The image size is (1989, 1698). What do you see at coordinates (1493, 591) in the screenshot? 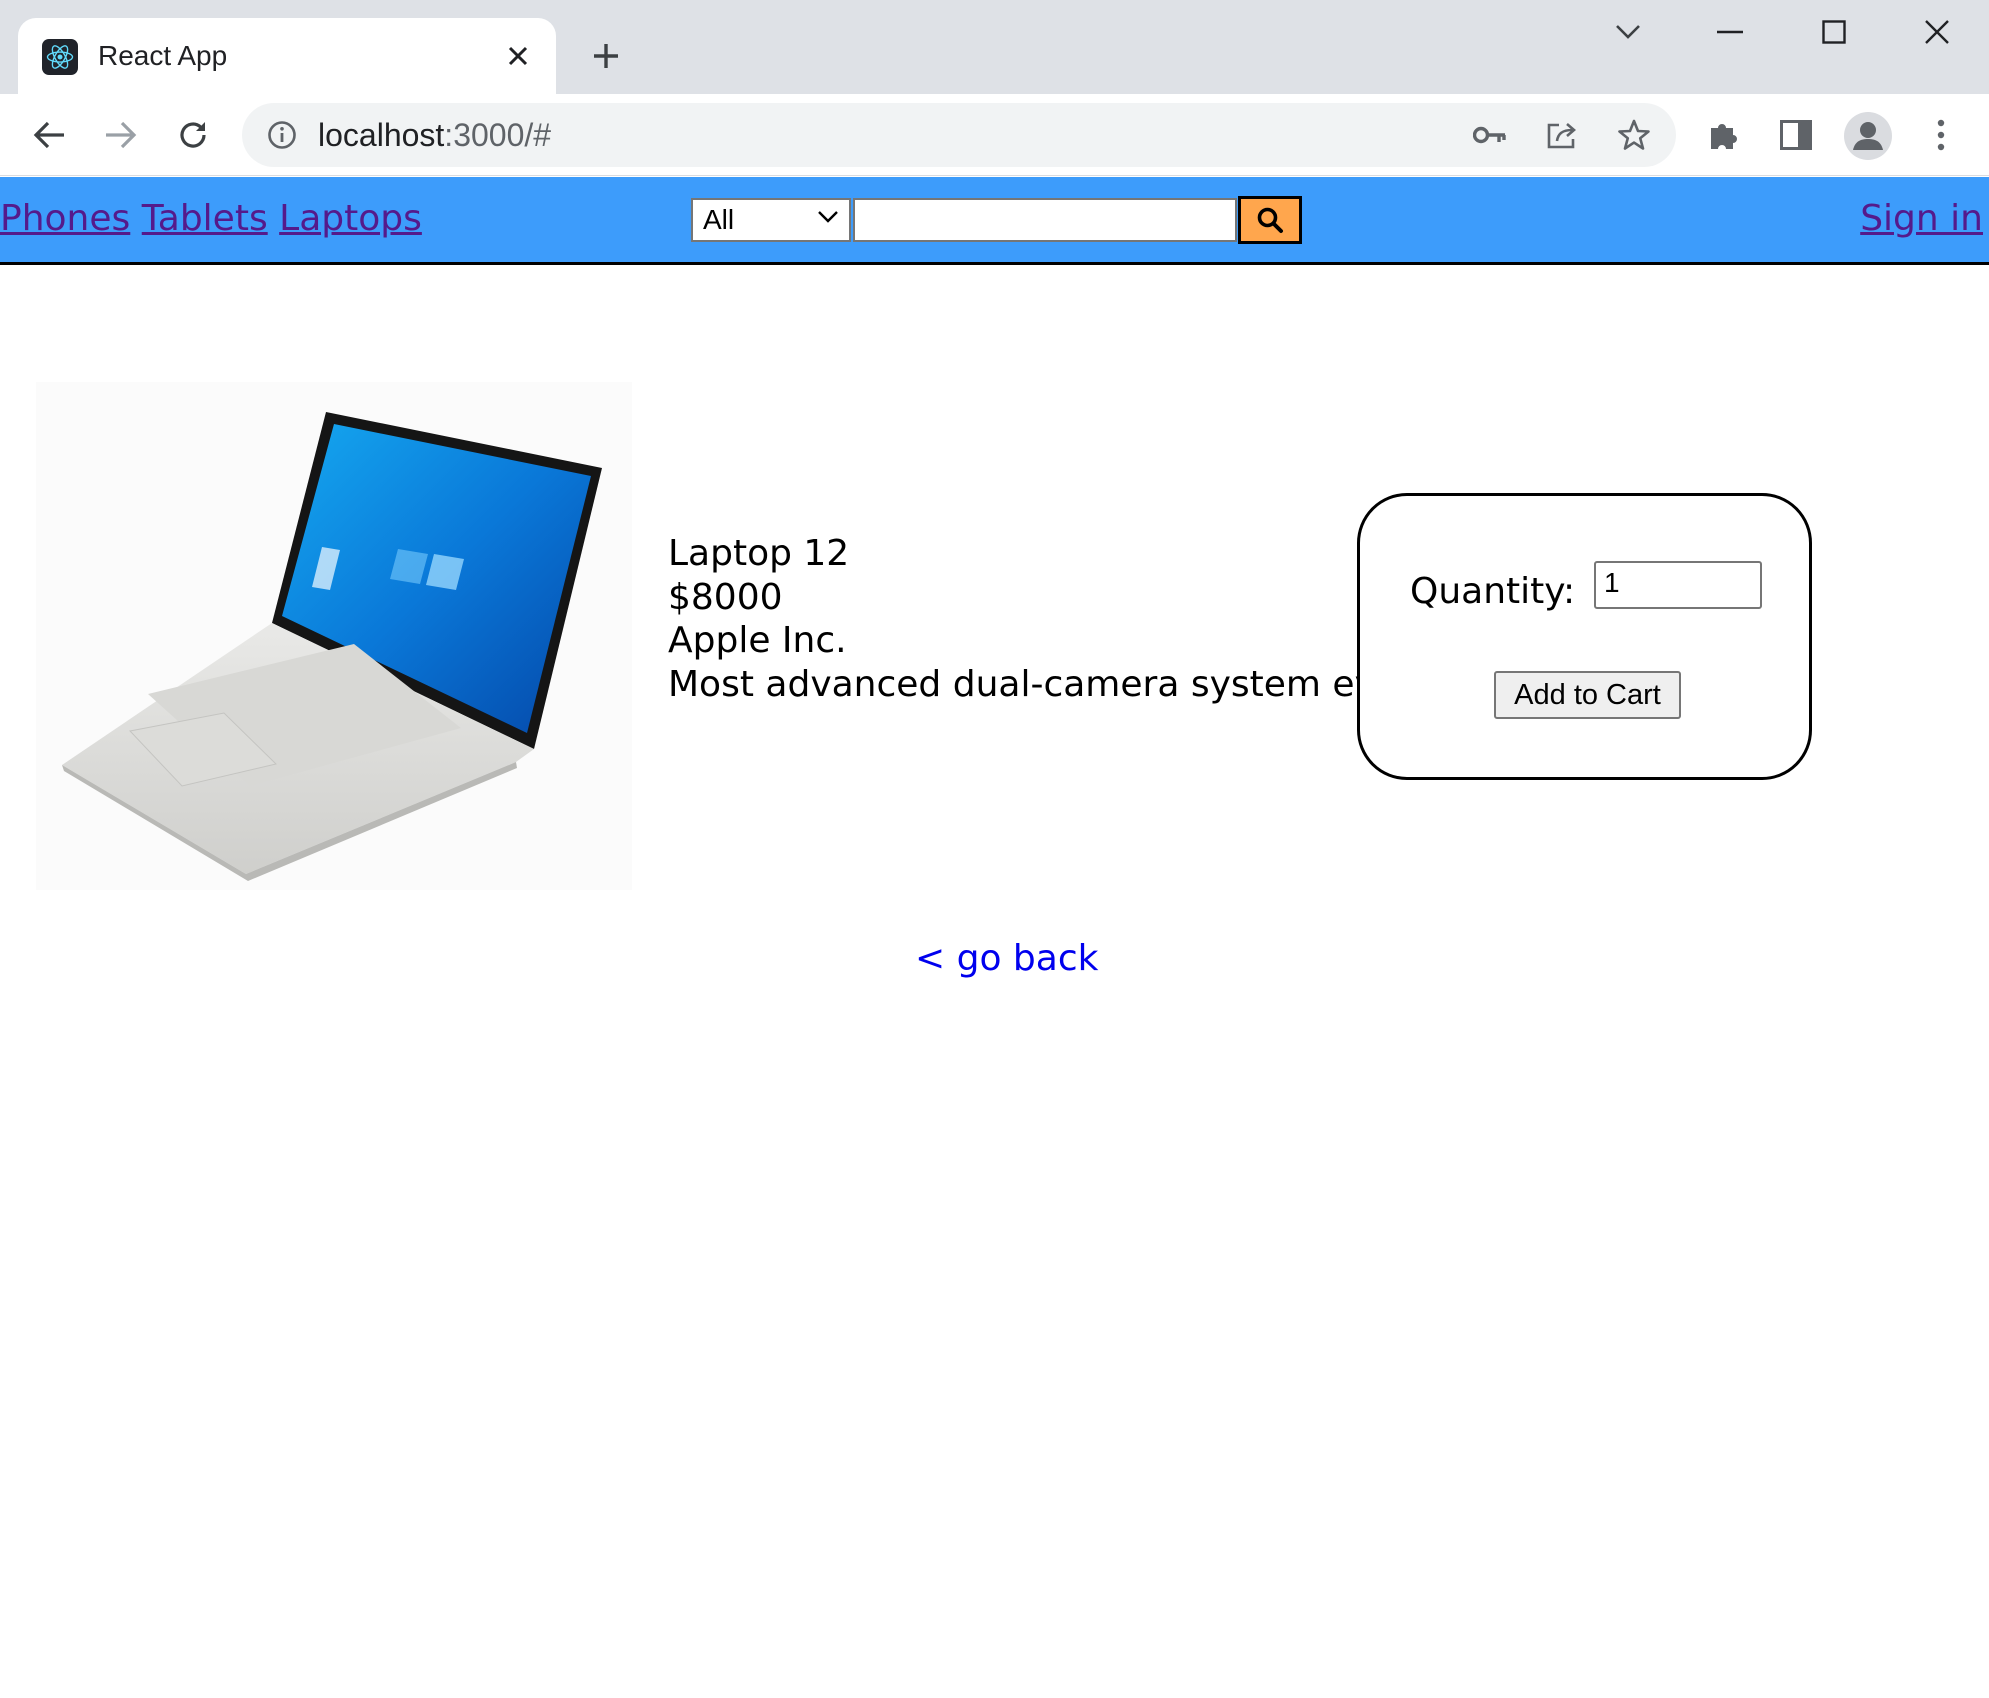
I see `quantity-label: Quantity:` at bounding box center [1493, 591].